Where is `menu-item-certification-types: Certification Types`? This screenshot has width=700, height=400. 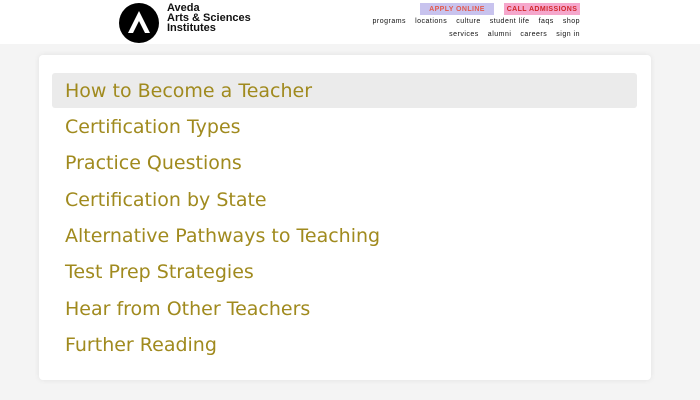
menu-item-certification-types: Certification Types is located at coordinates (344, 126).